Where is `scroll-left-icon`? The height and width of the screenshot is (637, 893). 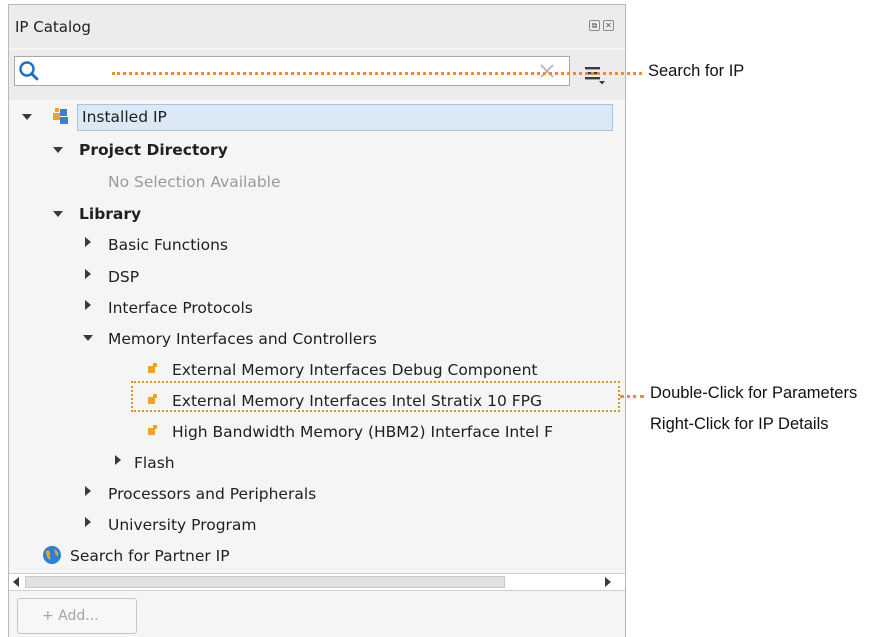
scroll-left-icon is located at coordinates (16, 582).